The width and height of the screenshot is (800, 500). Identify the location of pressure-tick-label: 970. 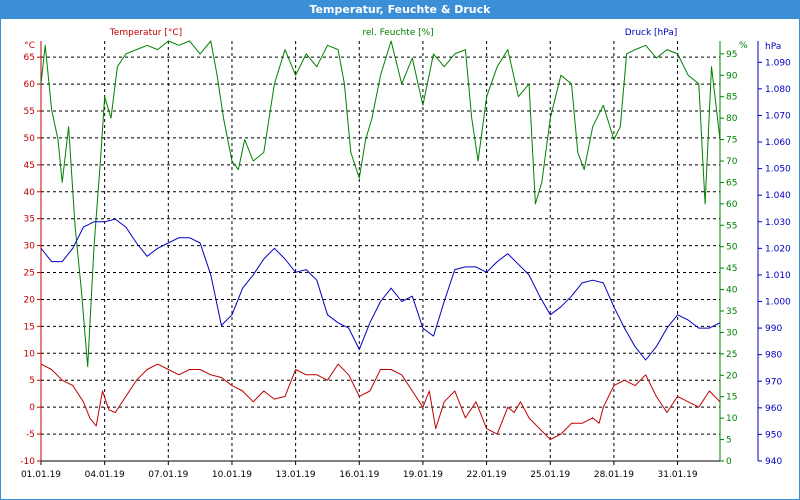
(773, 382).